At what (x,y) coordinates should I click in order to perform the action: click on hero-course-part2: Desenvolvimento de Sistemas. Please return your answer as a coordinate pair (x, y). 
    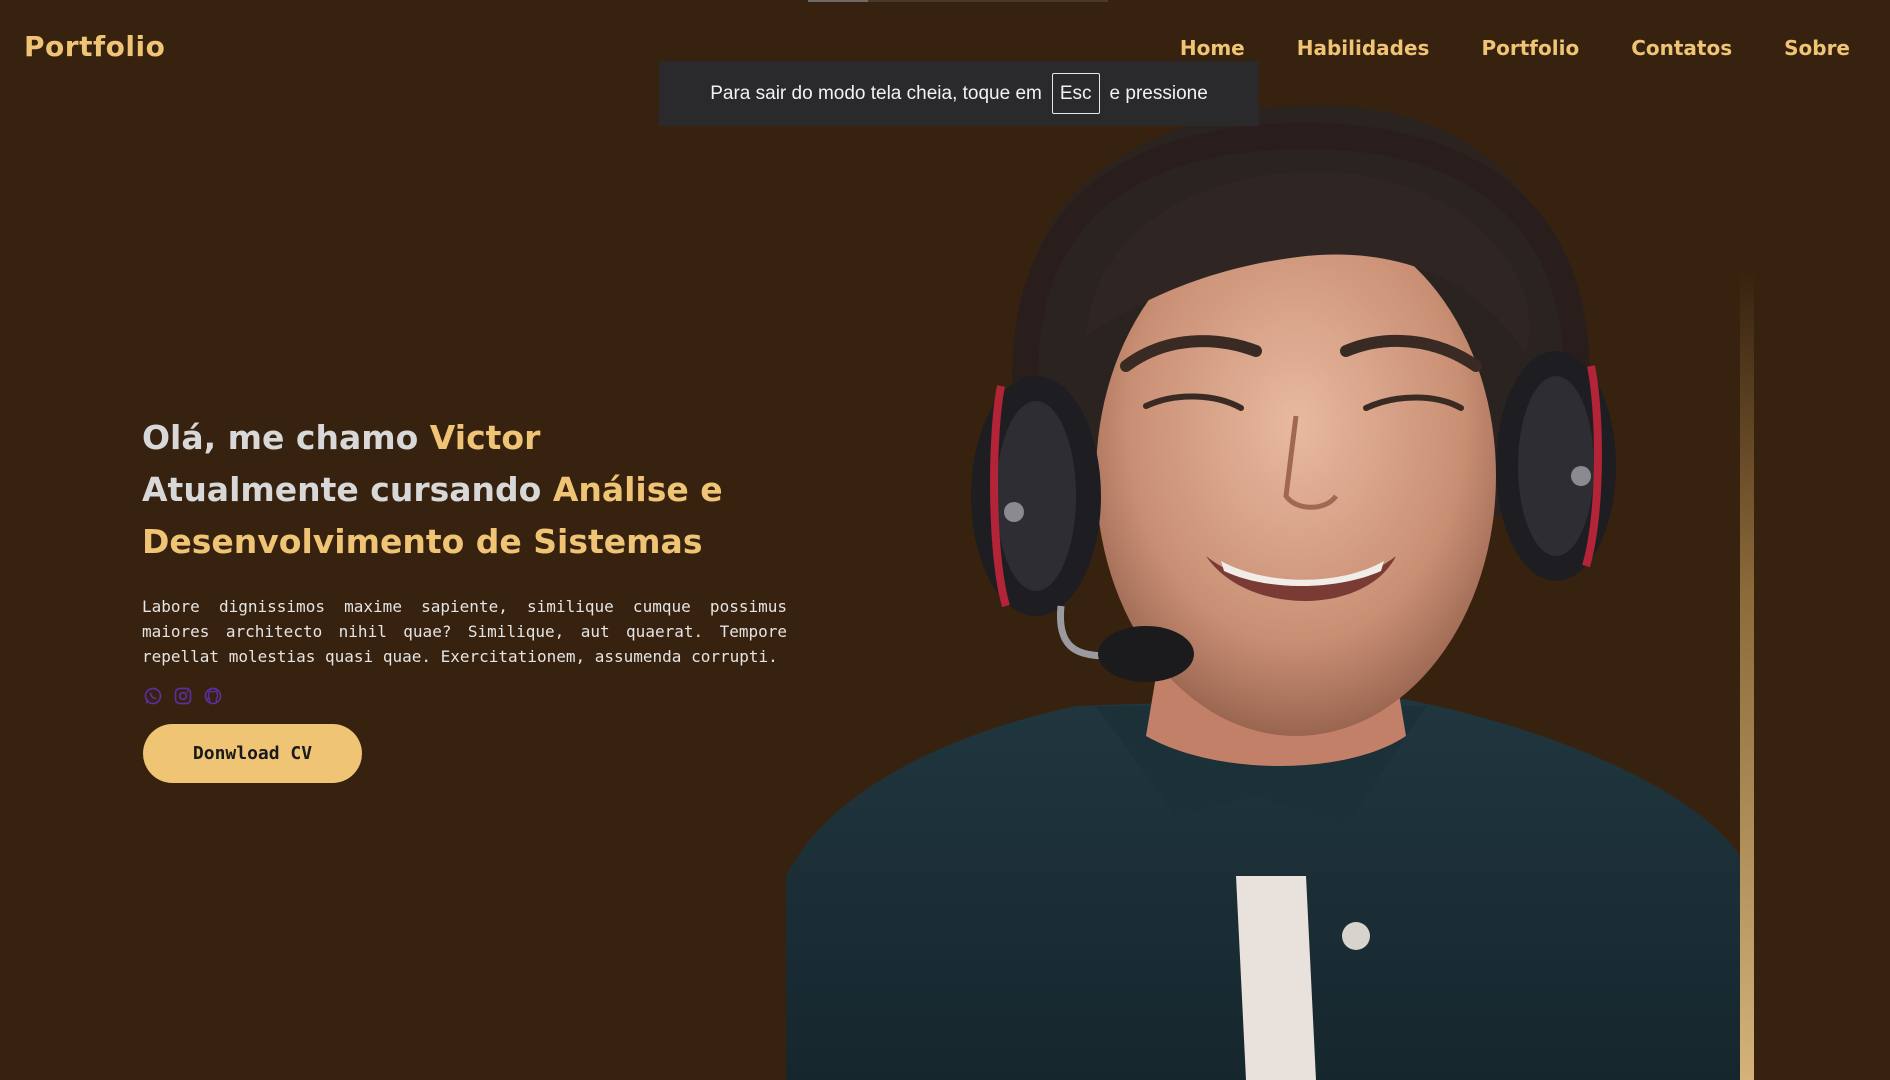
    Looking at the image, I should click on (422, 541).